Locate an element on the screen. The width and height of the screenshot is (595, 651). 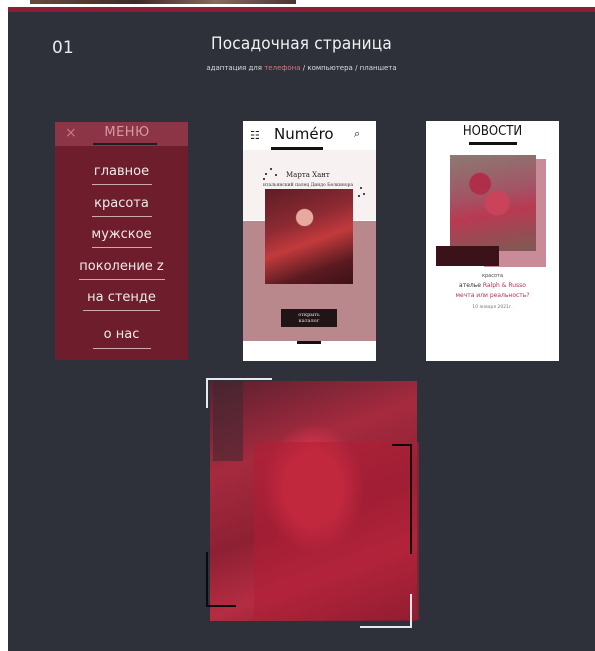
news-title: НОВОСТИ is located at coordinates (492, 131).